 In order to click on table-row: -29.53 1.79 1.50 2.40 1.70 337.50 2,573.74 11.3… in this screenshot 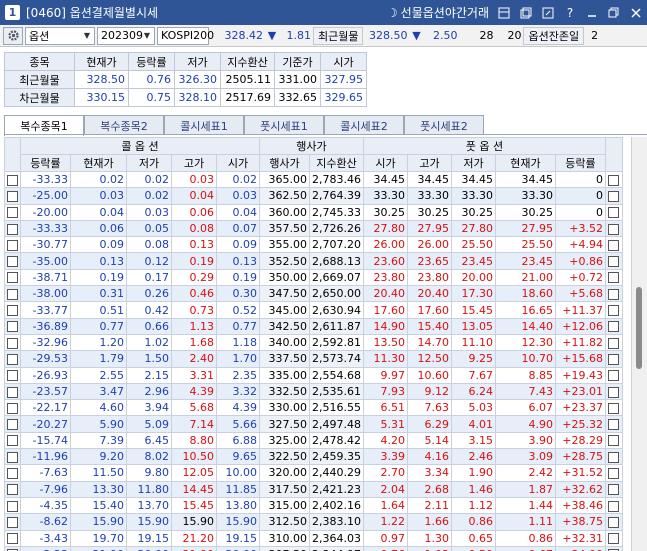, I will do `click(313, 359)`.